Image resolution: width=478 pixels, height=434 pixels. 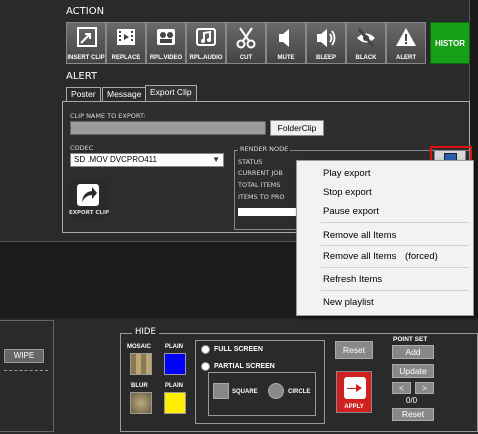 I want to click on circle-shape-option, so click(x=276, y=391).